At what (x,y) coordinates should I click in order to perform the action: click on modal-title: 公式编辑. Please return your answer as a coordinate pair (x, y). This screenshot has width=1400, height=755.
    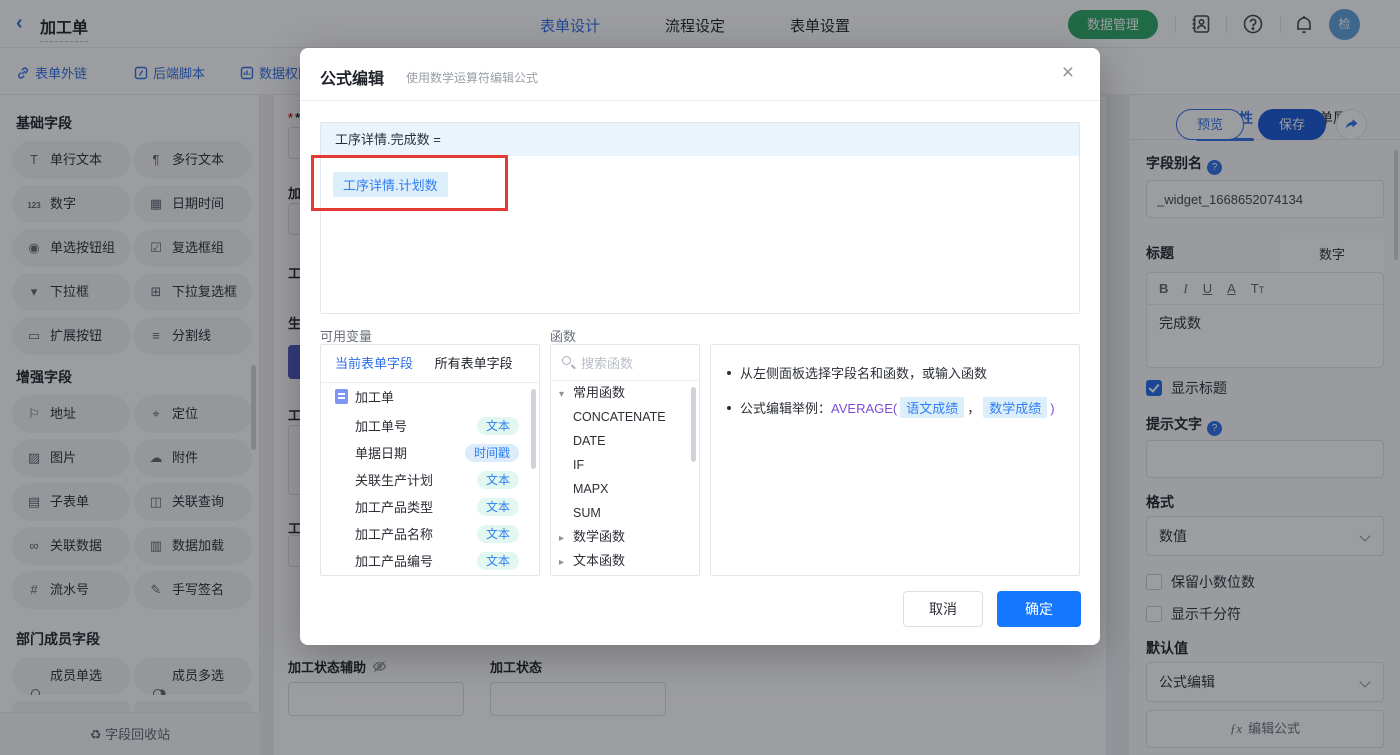
    Looking at the image, I should click on (352, 79).